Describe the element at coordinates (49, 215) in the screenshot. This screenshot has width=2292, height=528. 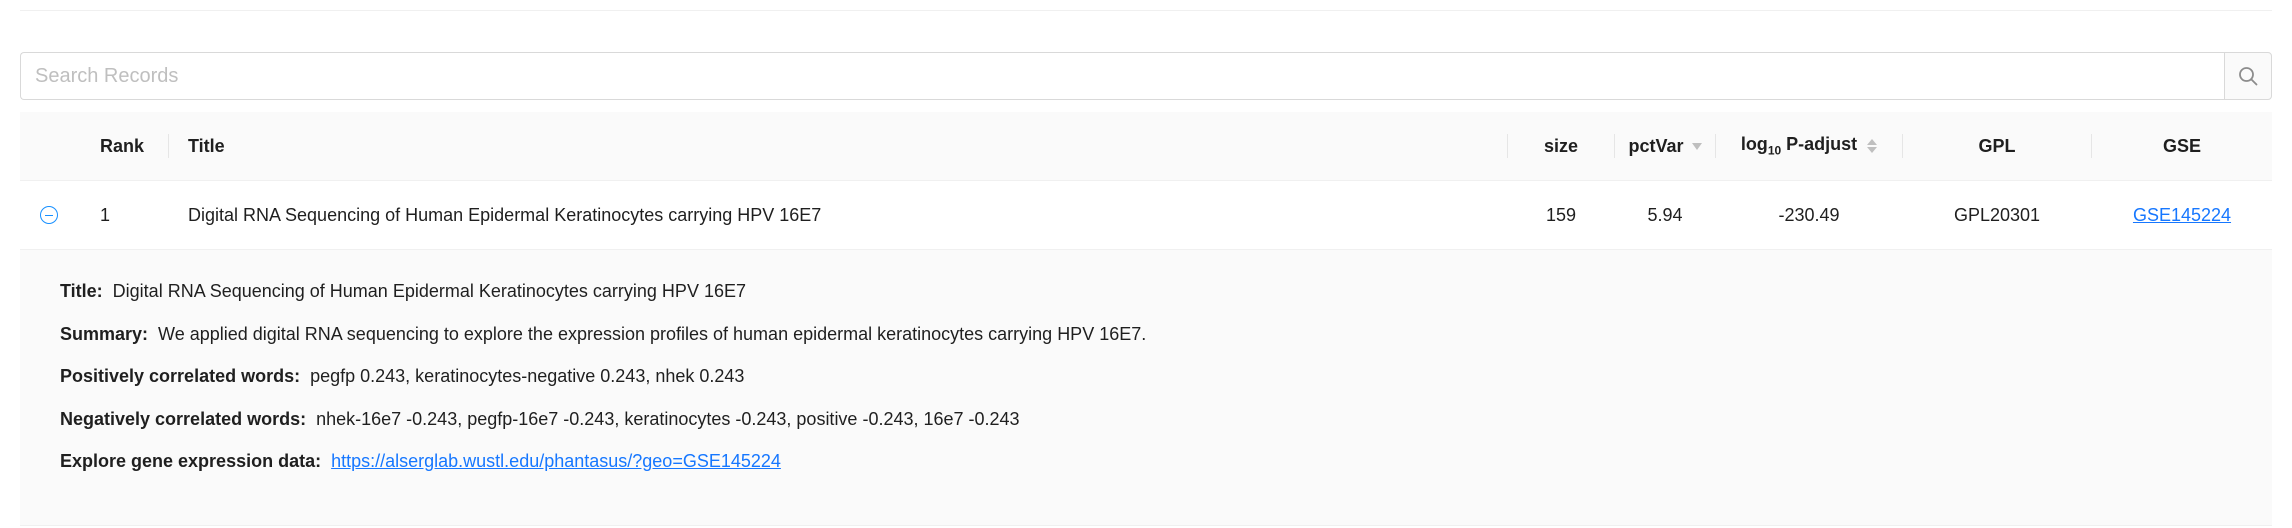
I see `collapse-row-icon` at that location.